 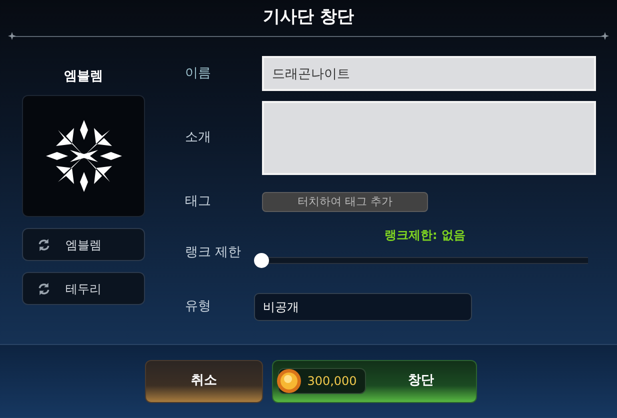 I want to click on add-tag-button: 터치하여 태그 추가, so click(x=345, y=202).